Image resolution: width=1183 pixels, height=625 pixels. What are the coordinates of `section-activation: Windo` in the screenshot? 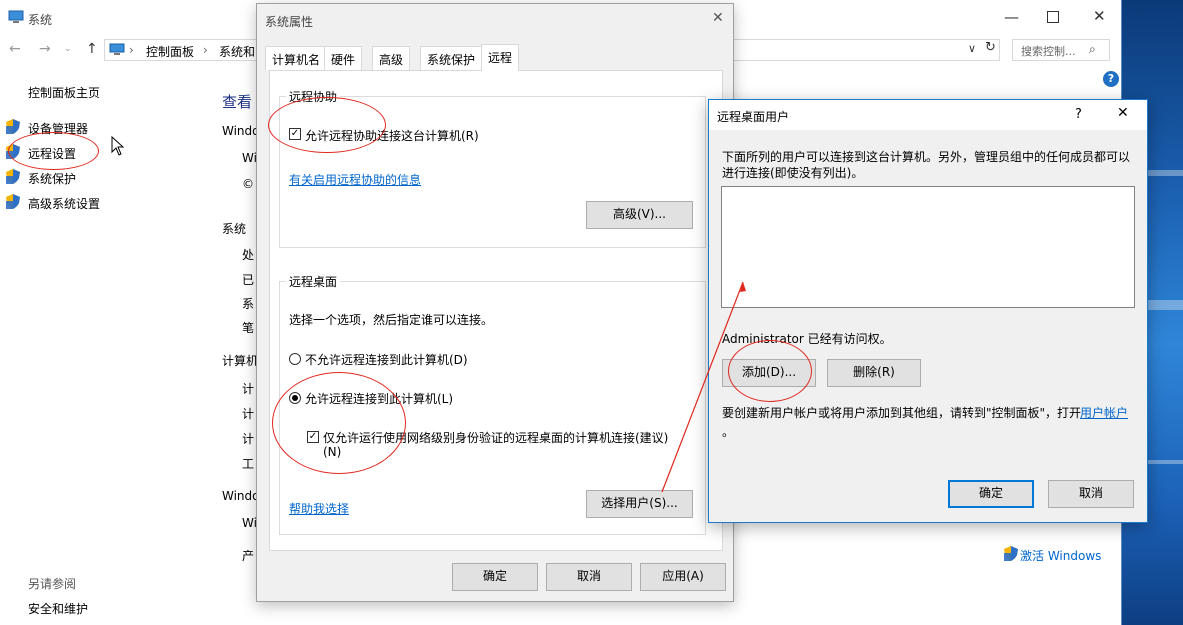 It's located at (241, 496).